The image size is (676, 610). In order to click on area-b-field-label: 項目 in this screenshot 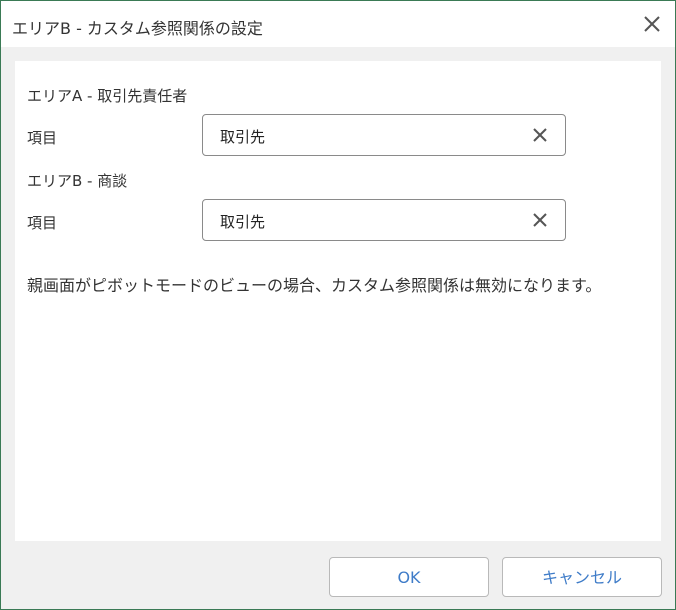, I will do `click(42, 223)`.